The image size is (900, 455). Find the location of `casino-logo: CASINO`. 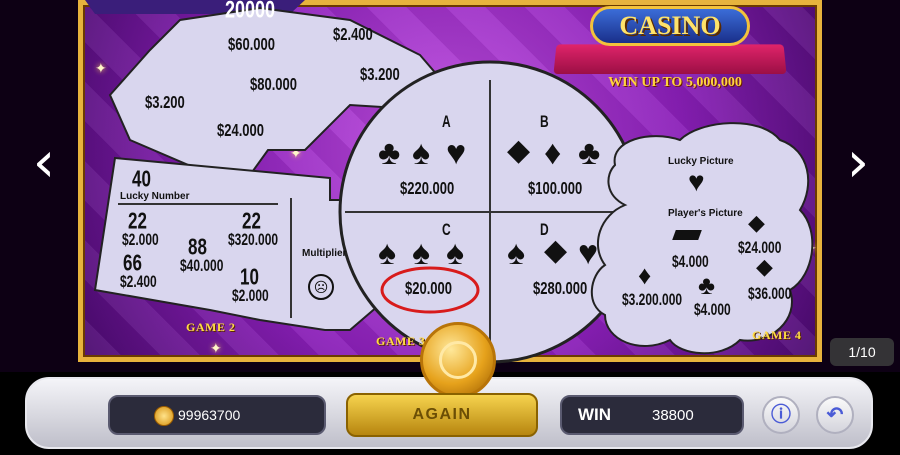

casino-logo: CASINO is located at coordinates (670, 26).